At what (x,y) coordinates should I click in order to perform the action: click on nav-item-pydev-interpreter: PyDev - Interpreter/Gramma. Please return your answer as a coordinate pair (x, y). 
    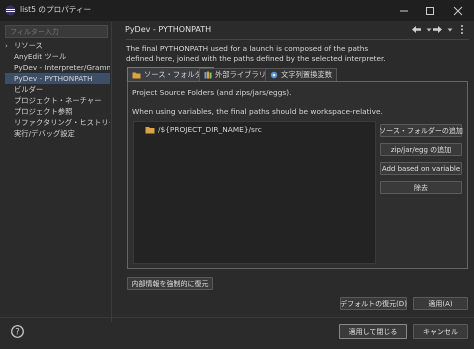
    Looking at the image, I should click on (57, 67).